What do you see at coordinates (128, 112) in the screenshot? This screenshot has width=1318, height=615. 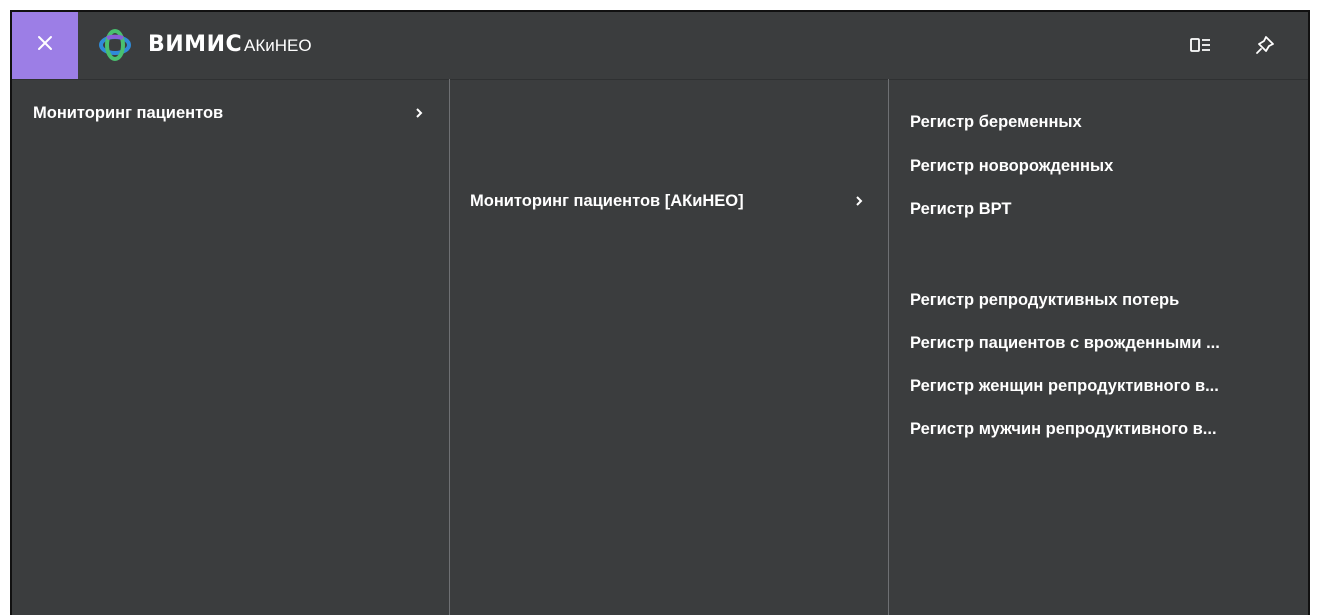 I see `menu-item-label: Мониторинг пациентов` at bounding box center [128, 112].